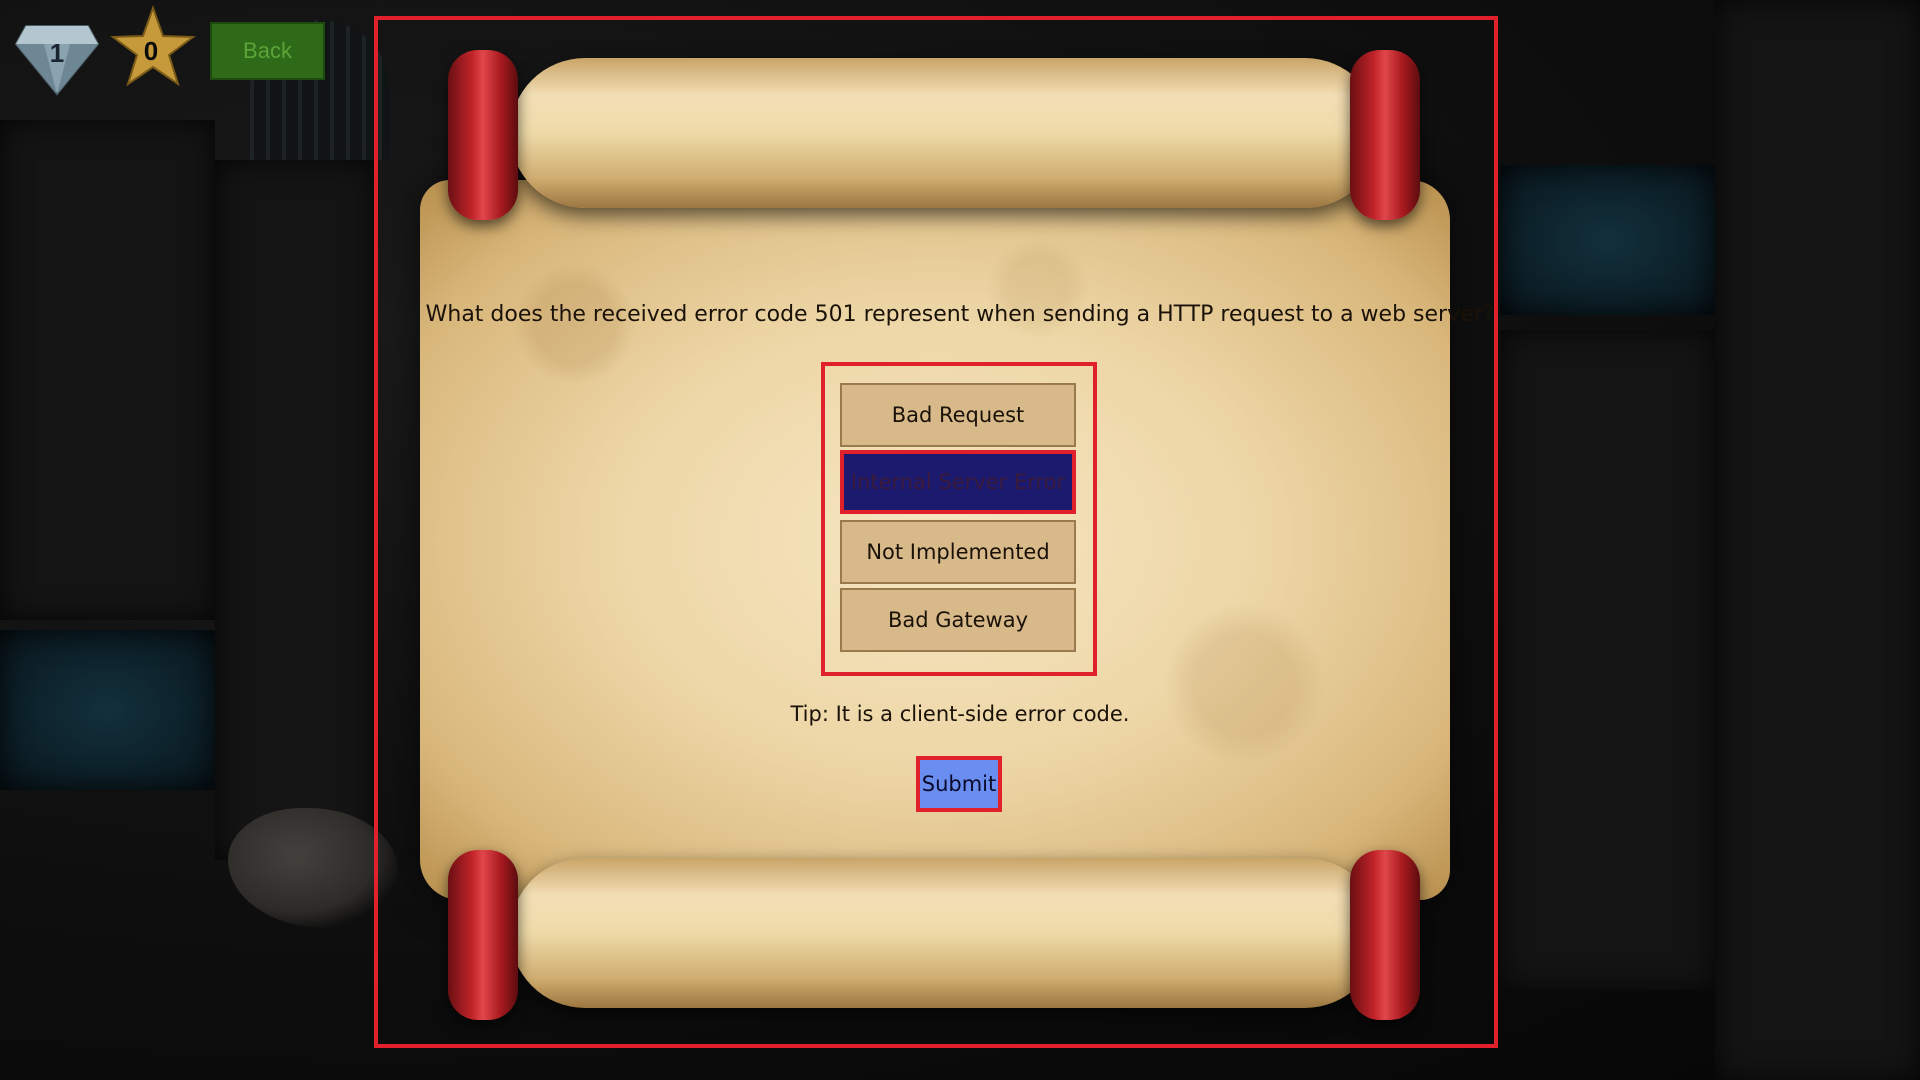 This screenshot has height=1080, width=1920. Describe the element at coordinates (267, 51) in the screenshot. I see `back-button: Back` at that location.